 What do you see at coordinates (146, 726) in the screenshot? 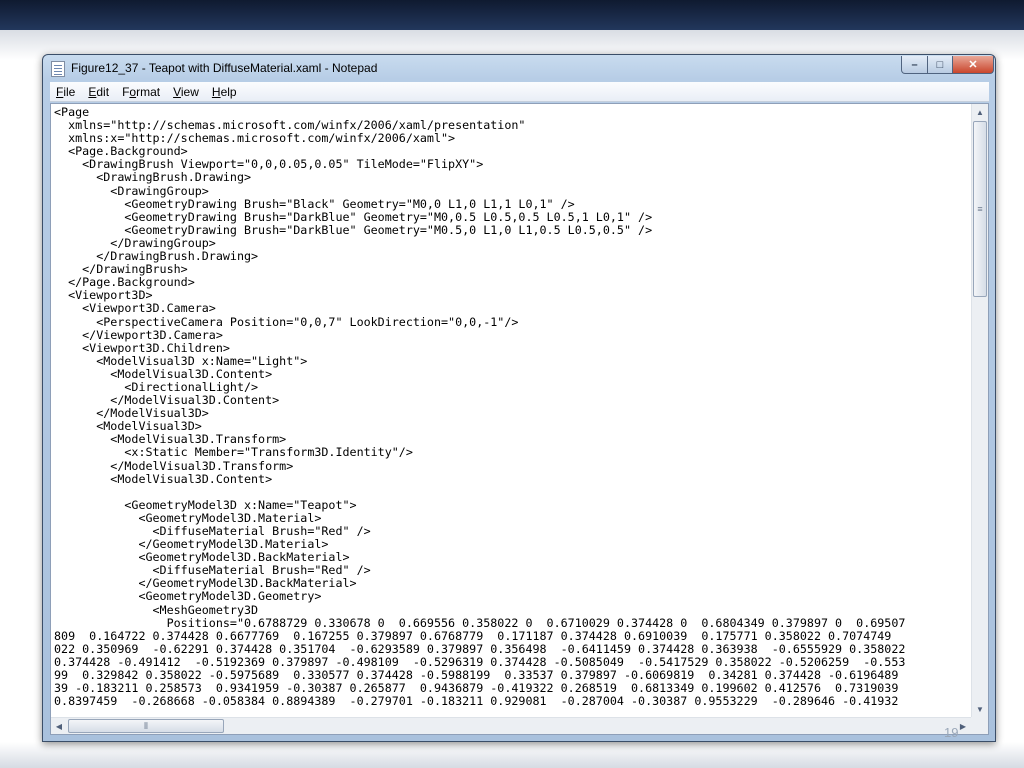
I see `horizontal-scroll-thumb: ⦀` at bounding box center [146, 726].